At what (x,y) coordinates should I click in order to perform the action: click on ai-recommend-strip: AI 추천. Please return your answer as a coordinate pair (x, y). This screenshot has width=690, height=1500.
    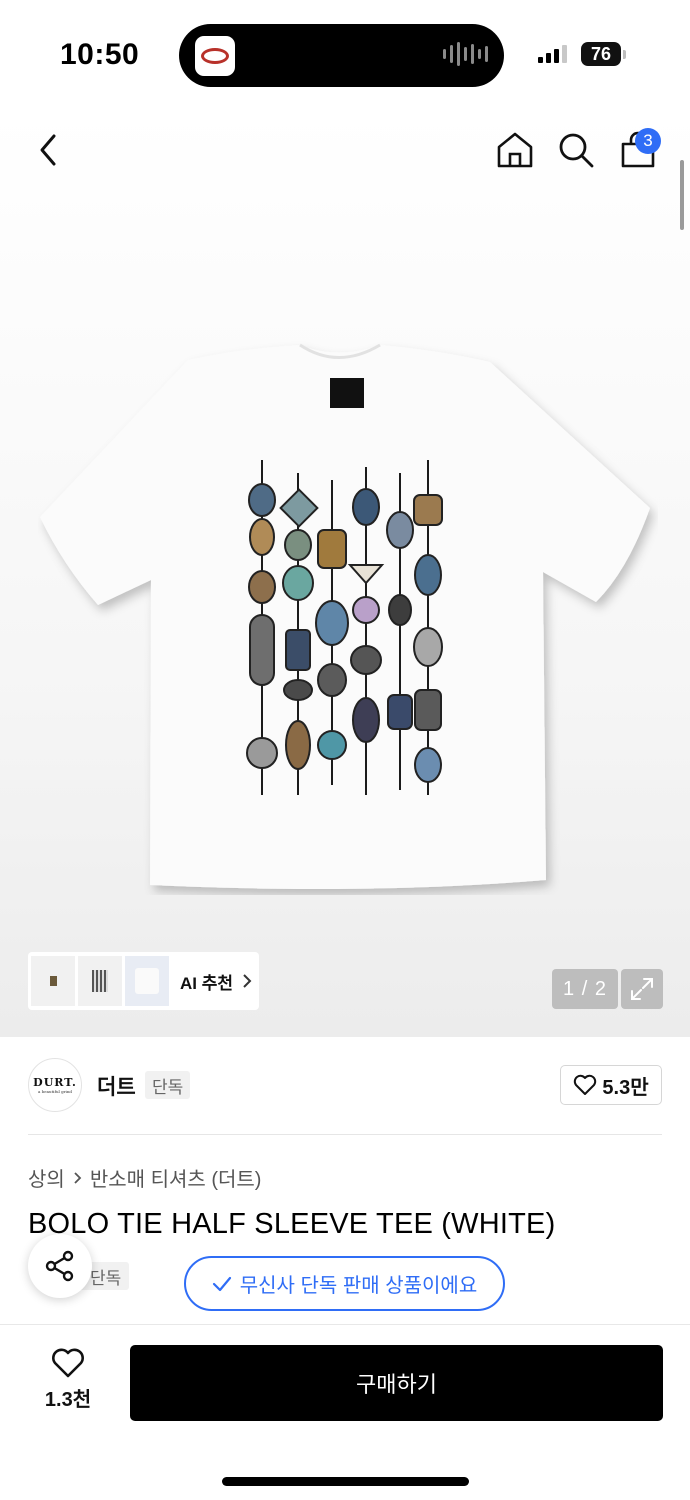
    Looking at the image, I should click on (143, 981).